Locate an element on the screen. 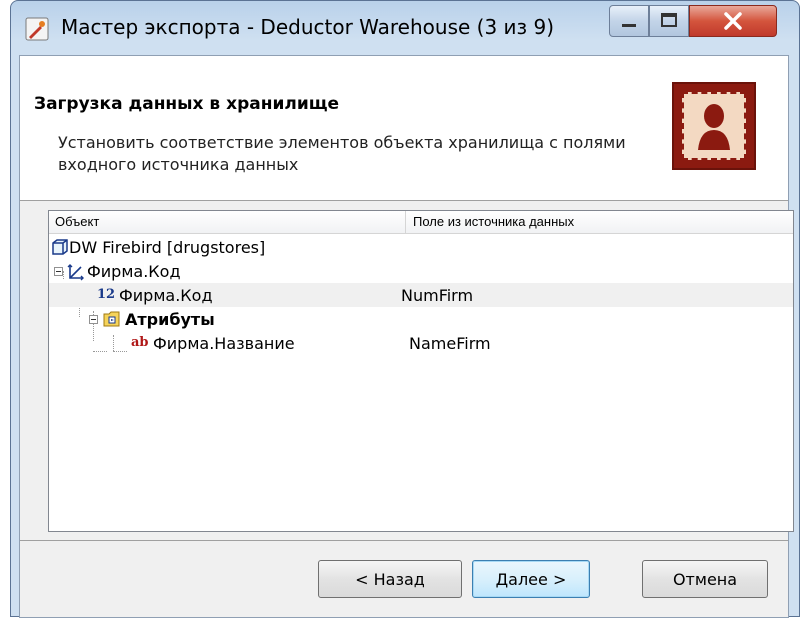  grid-header: Объект Поле из источника данных is located at coordinates (421, 222).